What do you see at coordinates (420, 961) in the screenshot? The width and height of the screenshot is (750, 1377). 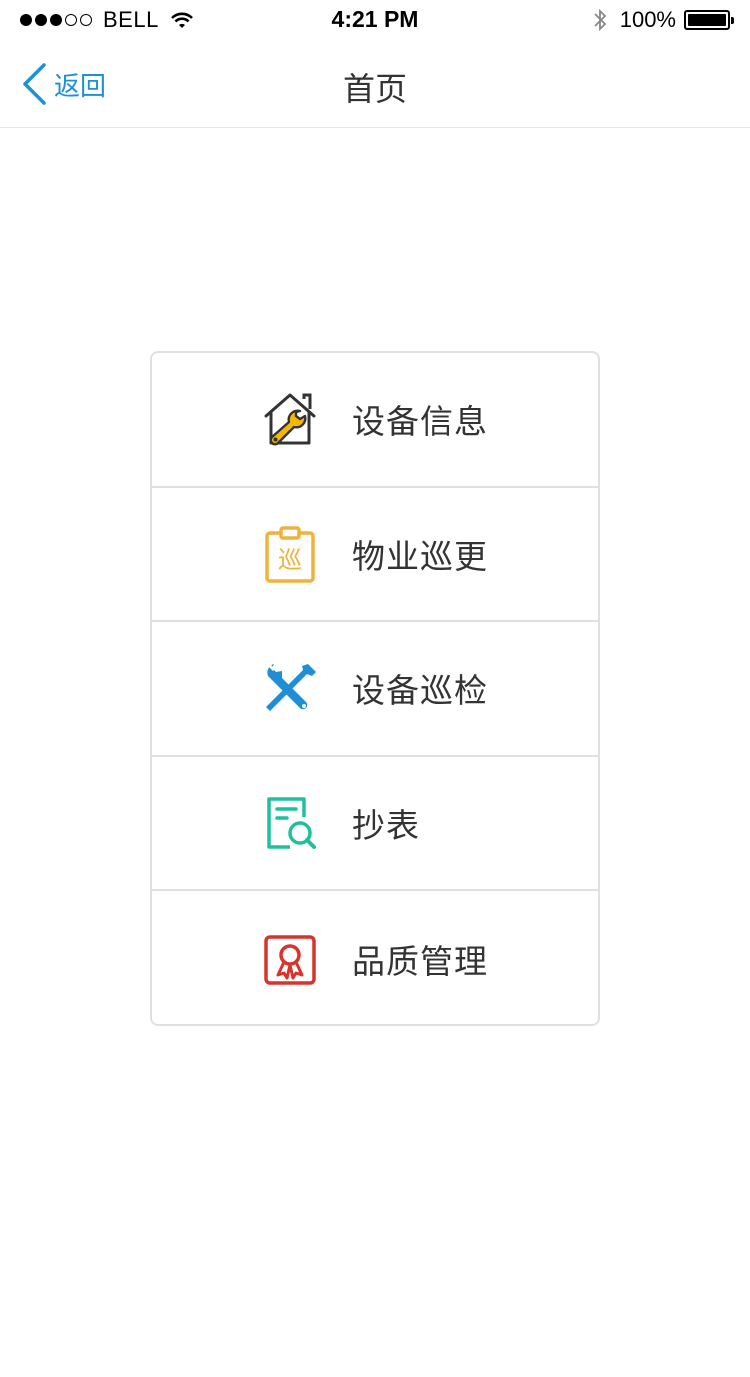 I see `menu-item-label: 品质管理` at bounding box center [420, 961].